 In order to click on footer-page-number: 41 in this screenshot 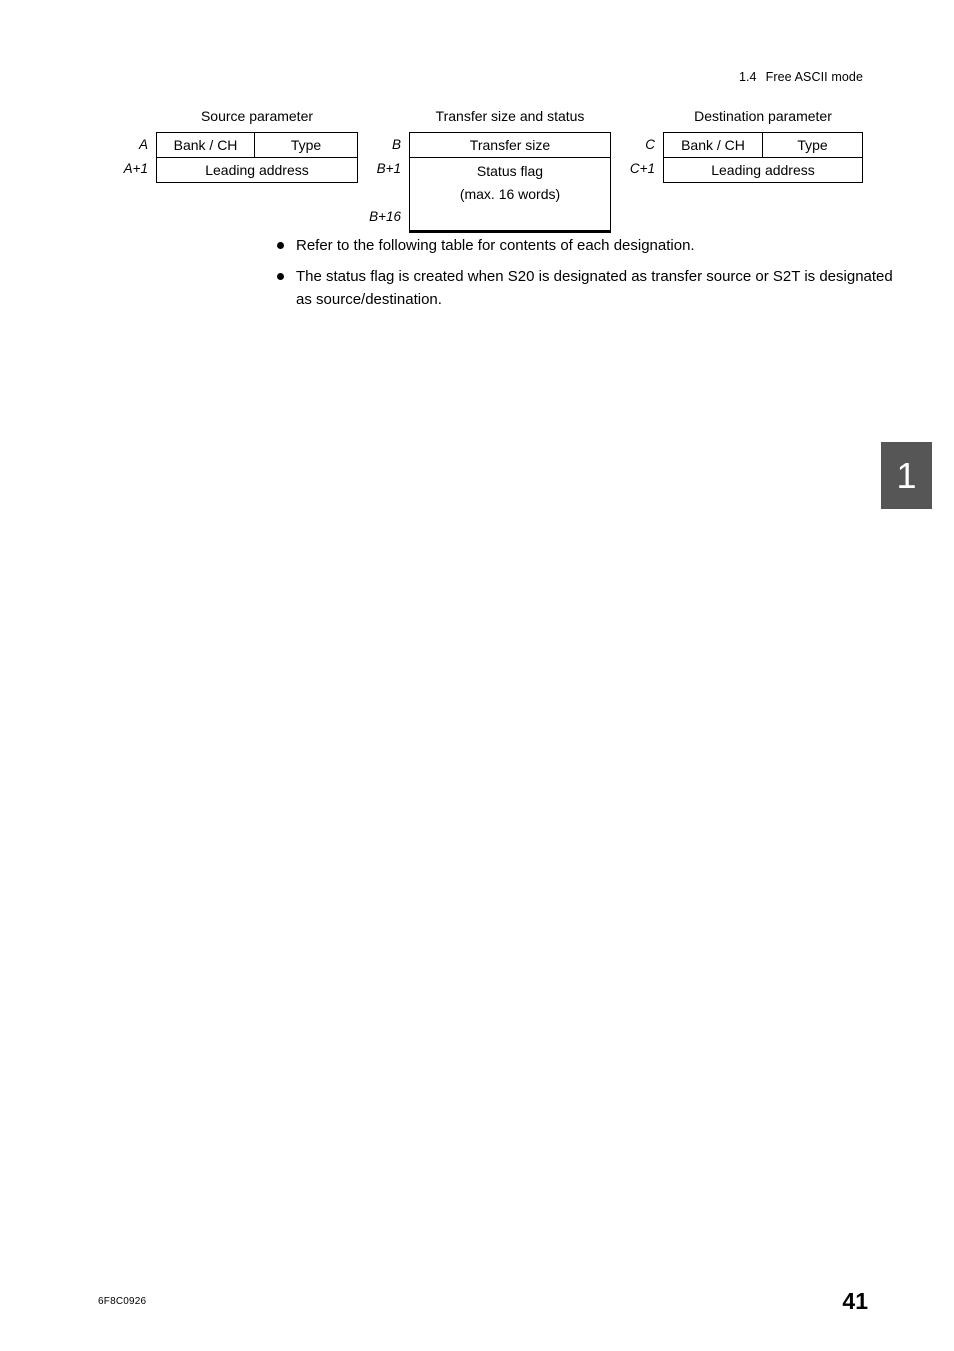, I will do `click(855, 1301)`.